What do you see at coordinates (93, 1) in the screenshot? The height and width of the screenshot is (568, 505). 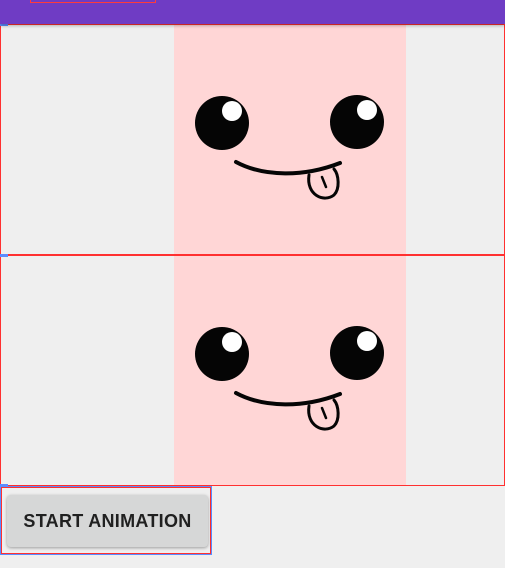 I see `toolbar-highlight-outline` at bounding box center [93, 1].